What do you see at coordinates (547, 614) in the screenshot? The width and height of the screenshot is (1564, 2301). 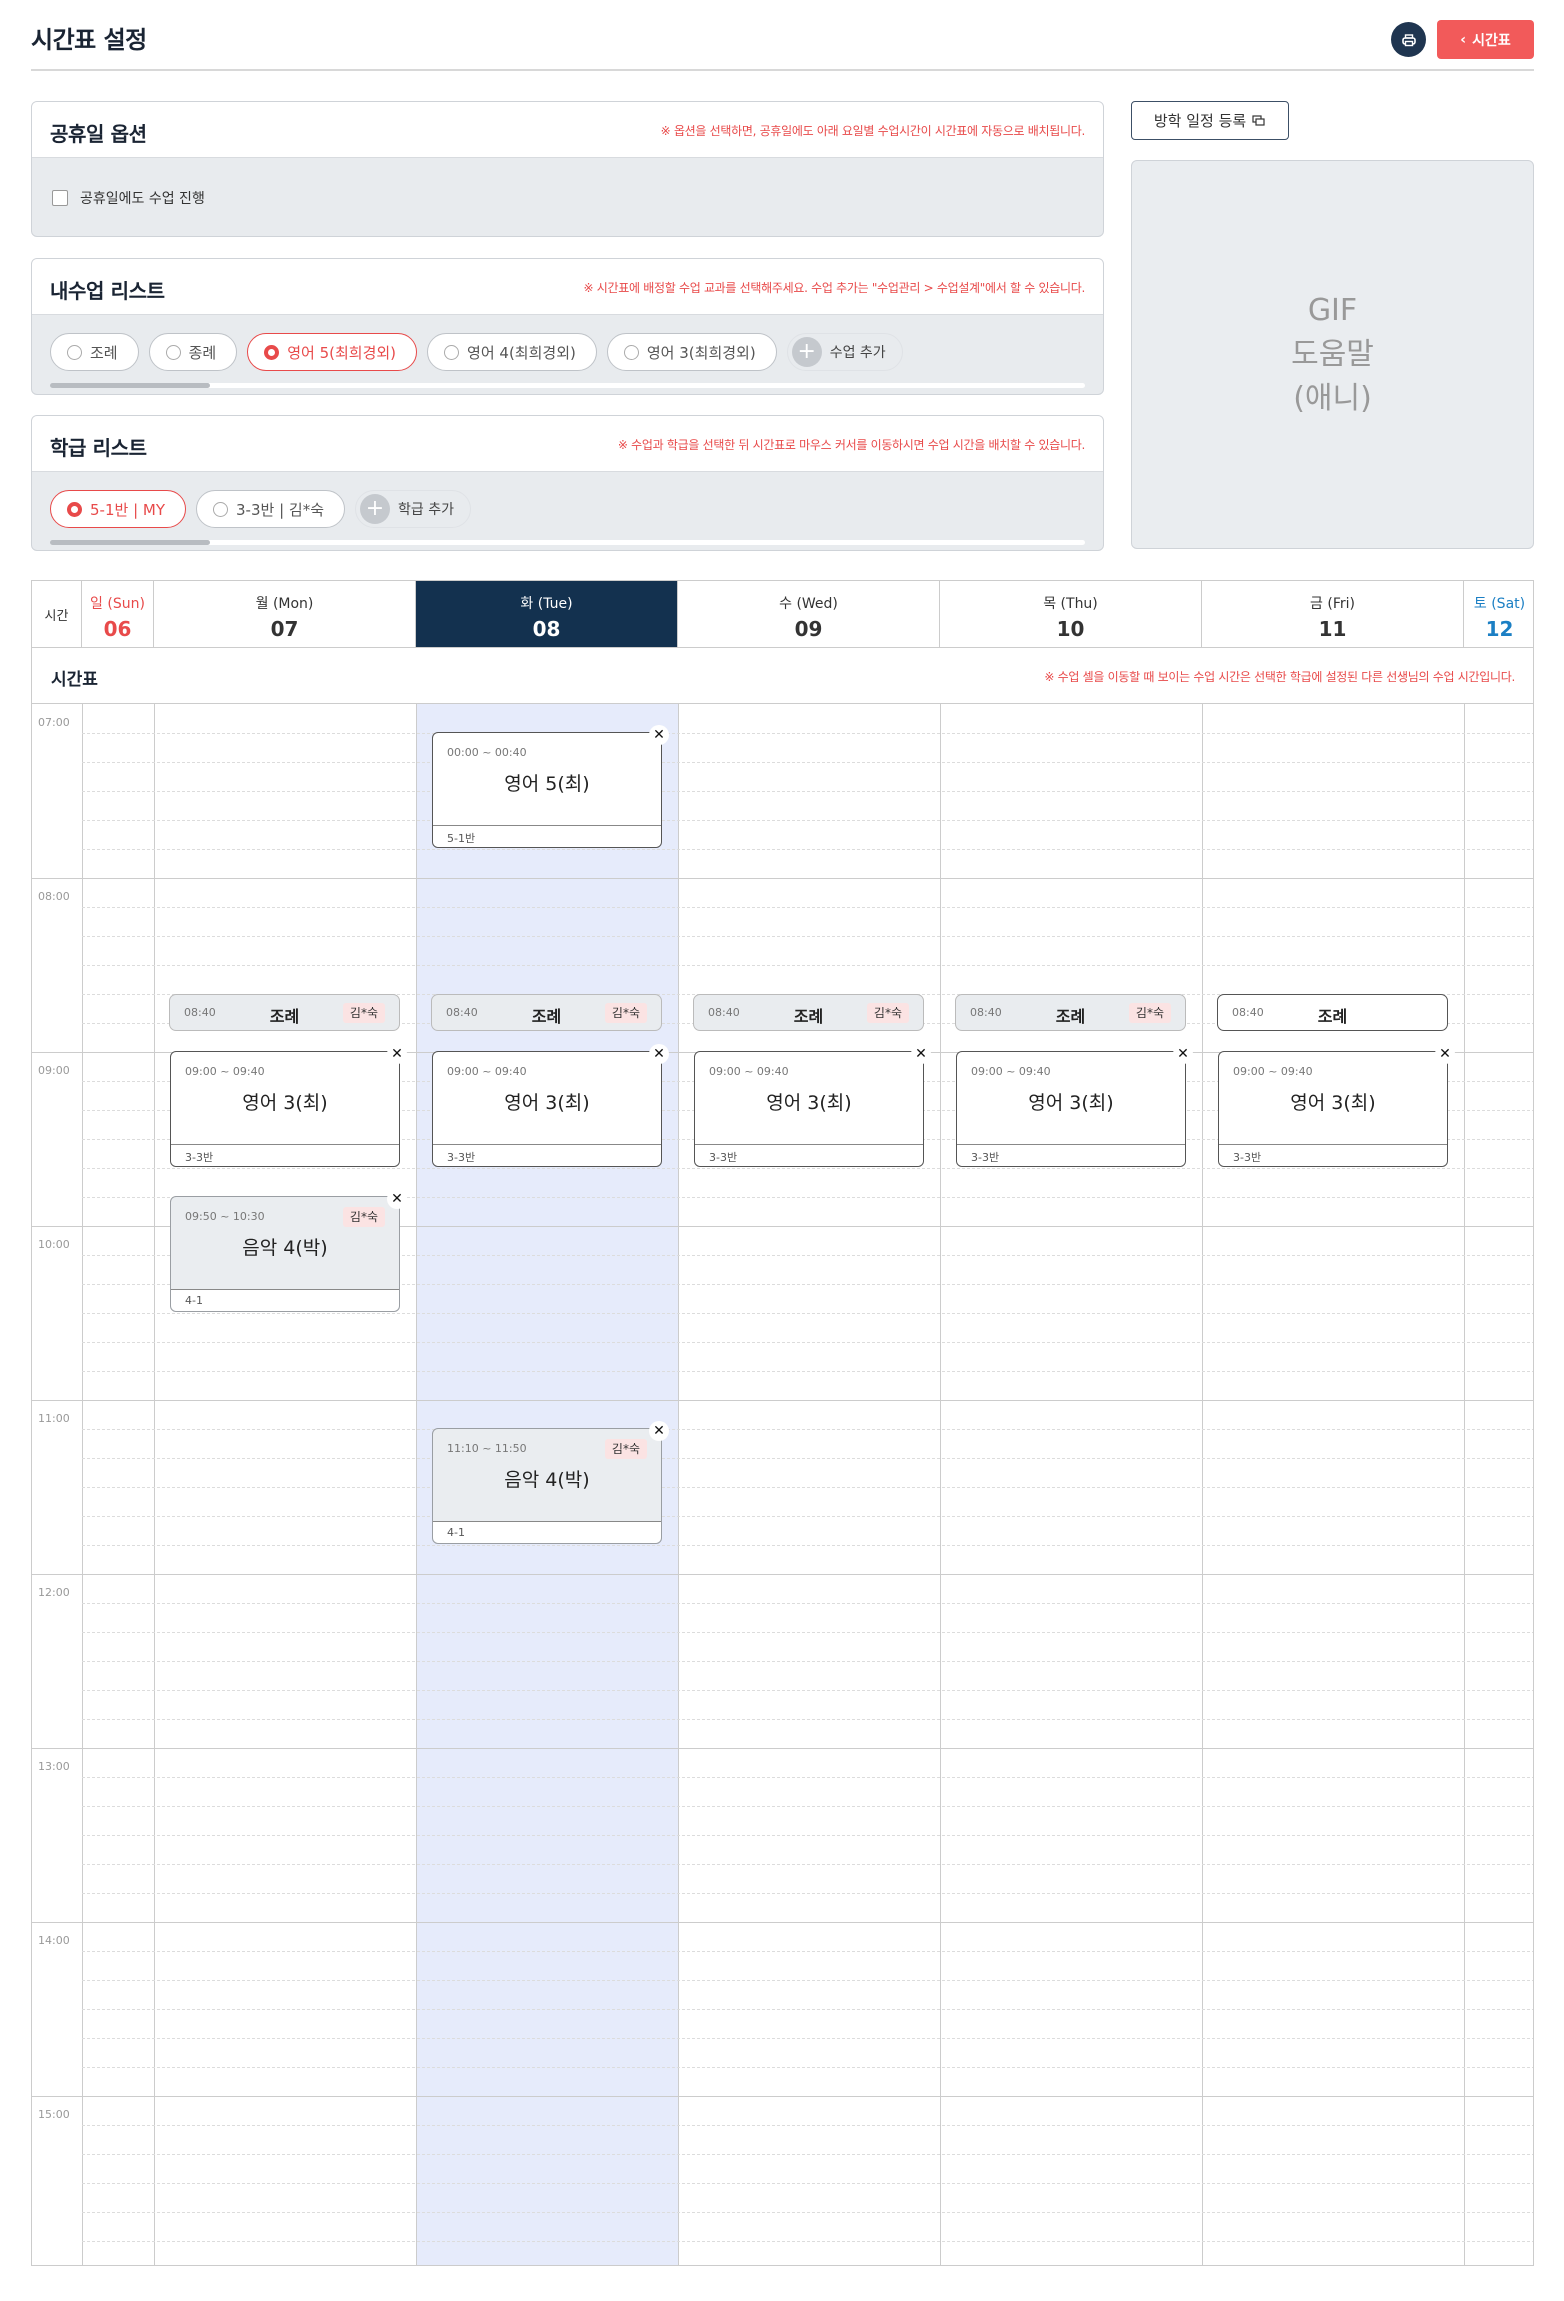 I see `day-header-tue: 화 (Tue) 08` at bounding box center [547, 614].